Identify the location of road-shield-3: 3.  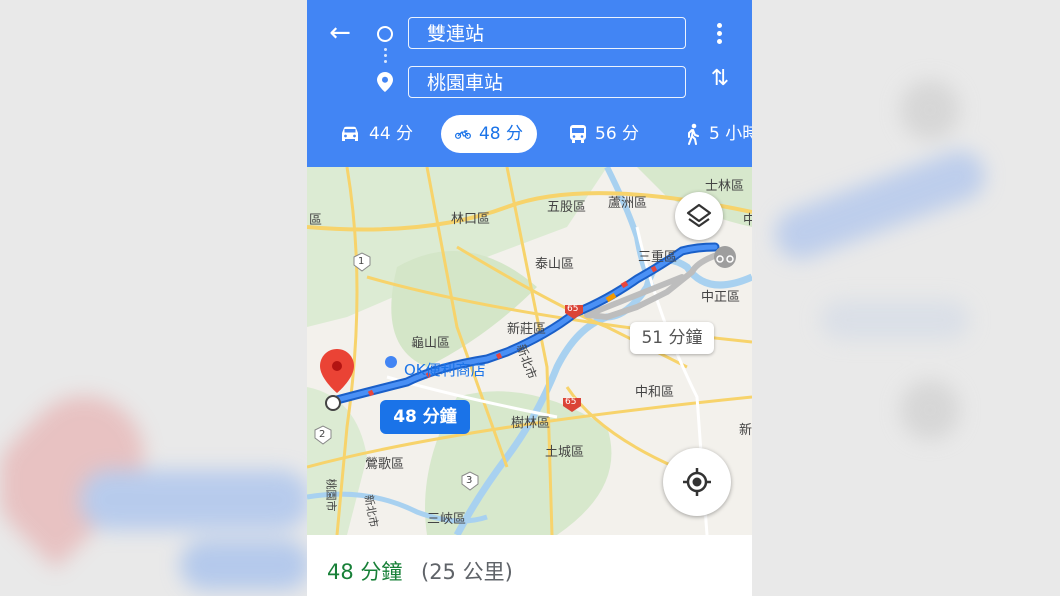
(469, 480).